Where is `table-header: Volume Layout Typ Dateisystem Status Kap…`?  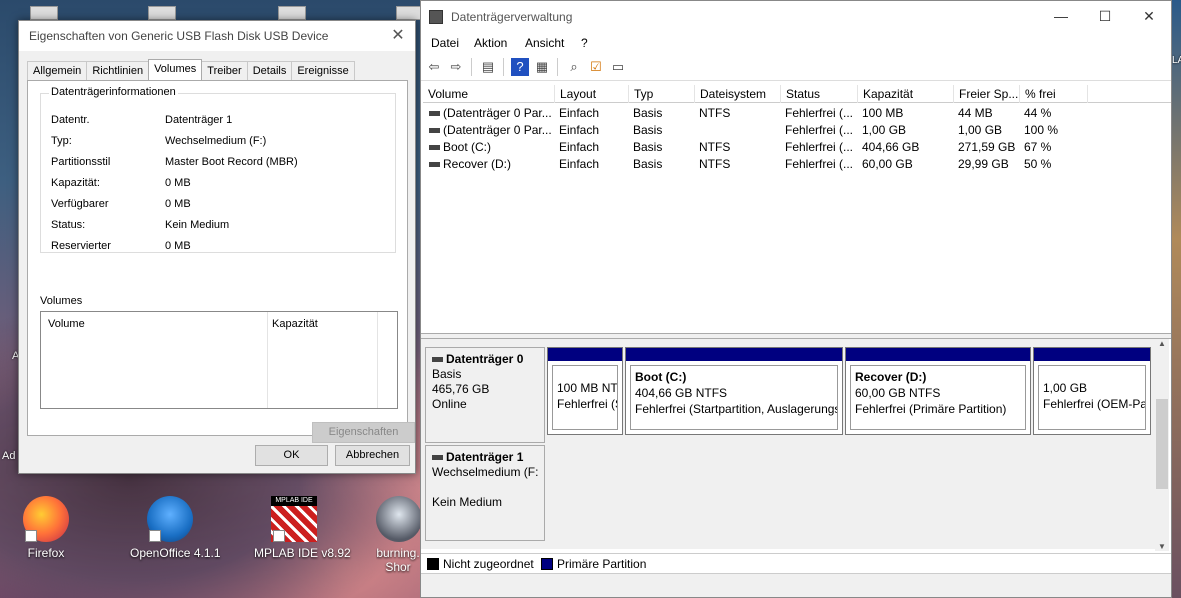 table-header: Volume Layout Typ Dateisystem Status Kap… is located at coordinates (797, 94).